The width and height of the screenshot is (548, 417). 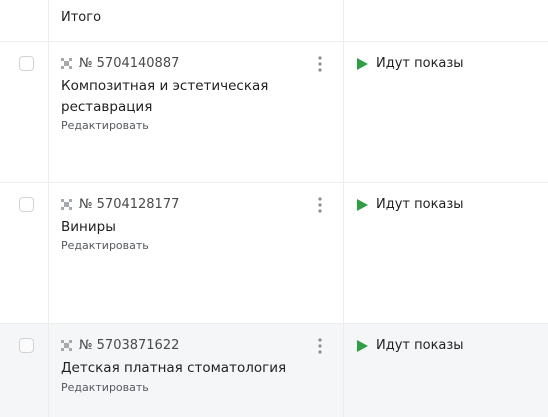 I want to click on ad-number: № 5703871622, so click(x=129, y=345).